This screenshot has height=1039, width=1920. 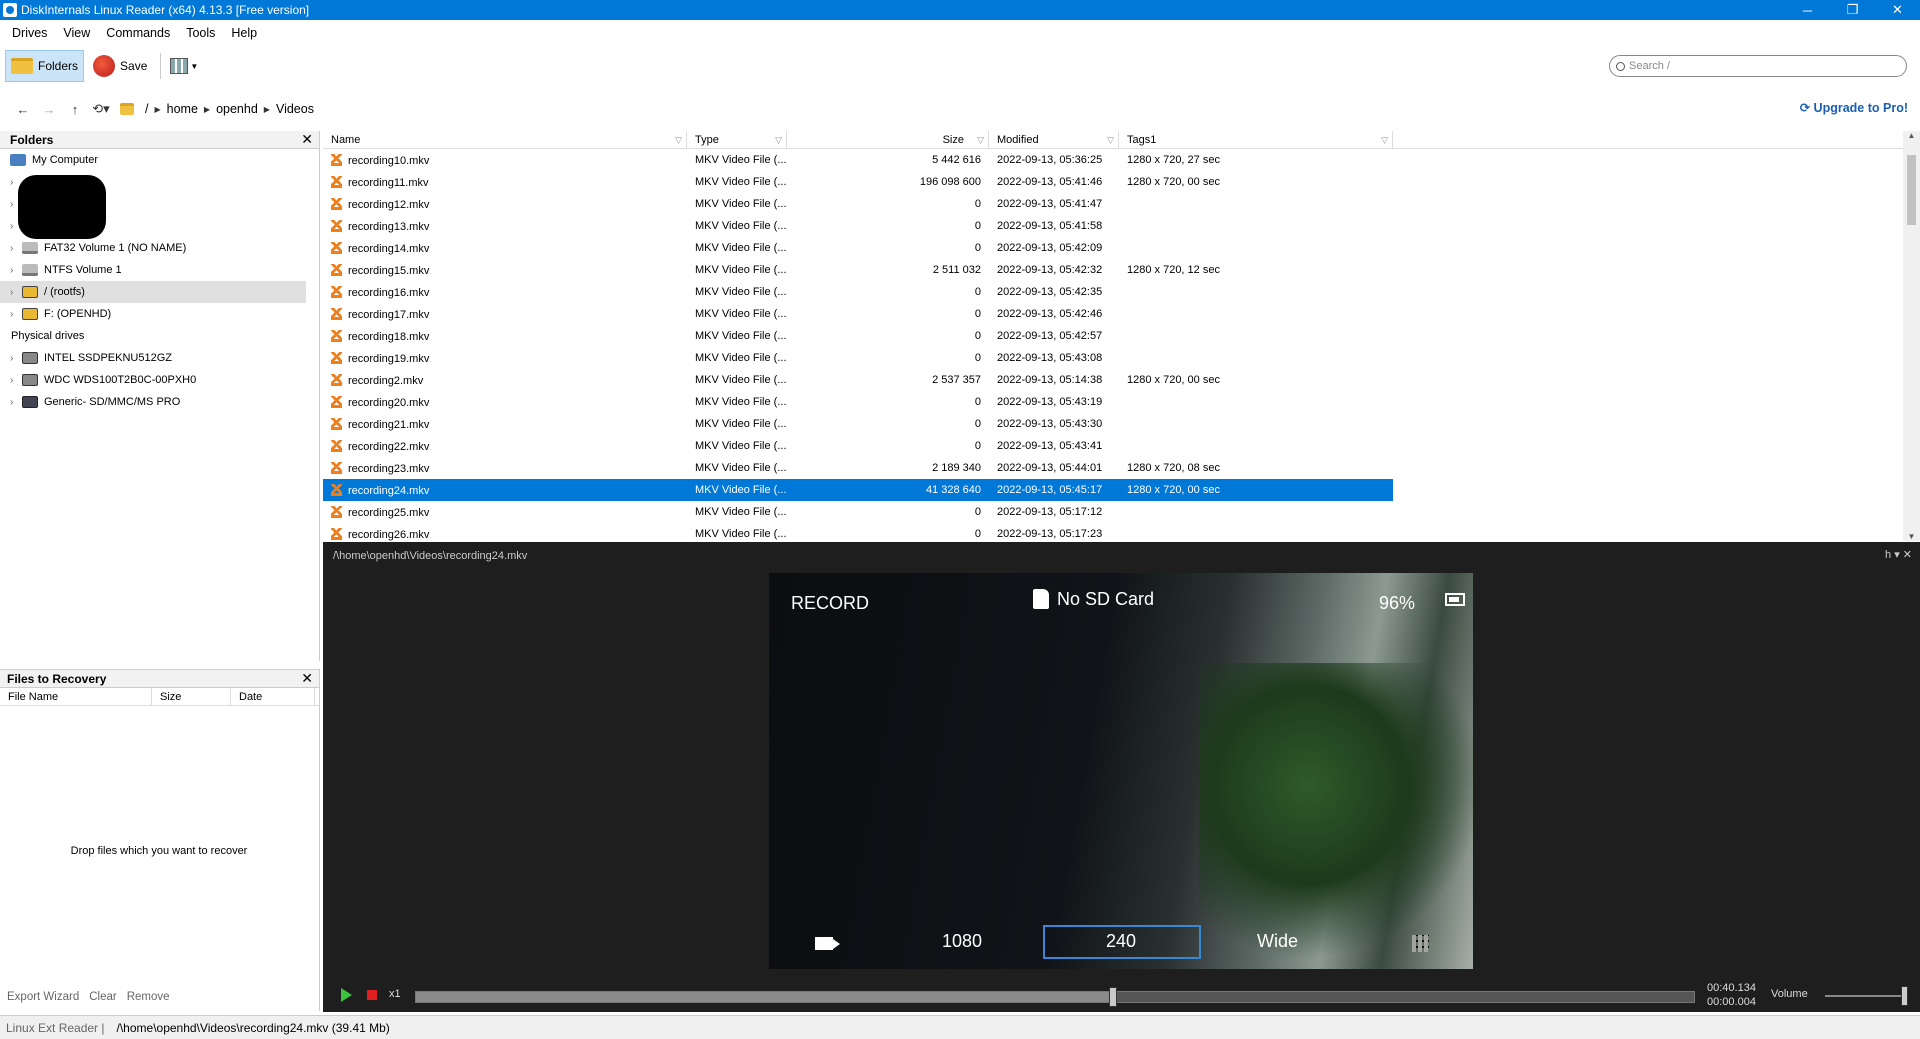 I want to click on tree-item-my-computer: My Computer, so click(x=159, y=160).